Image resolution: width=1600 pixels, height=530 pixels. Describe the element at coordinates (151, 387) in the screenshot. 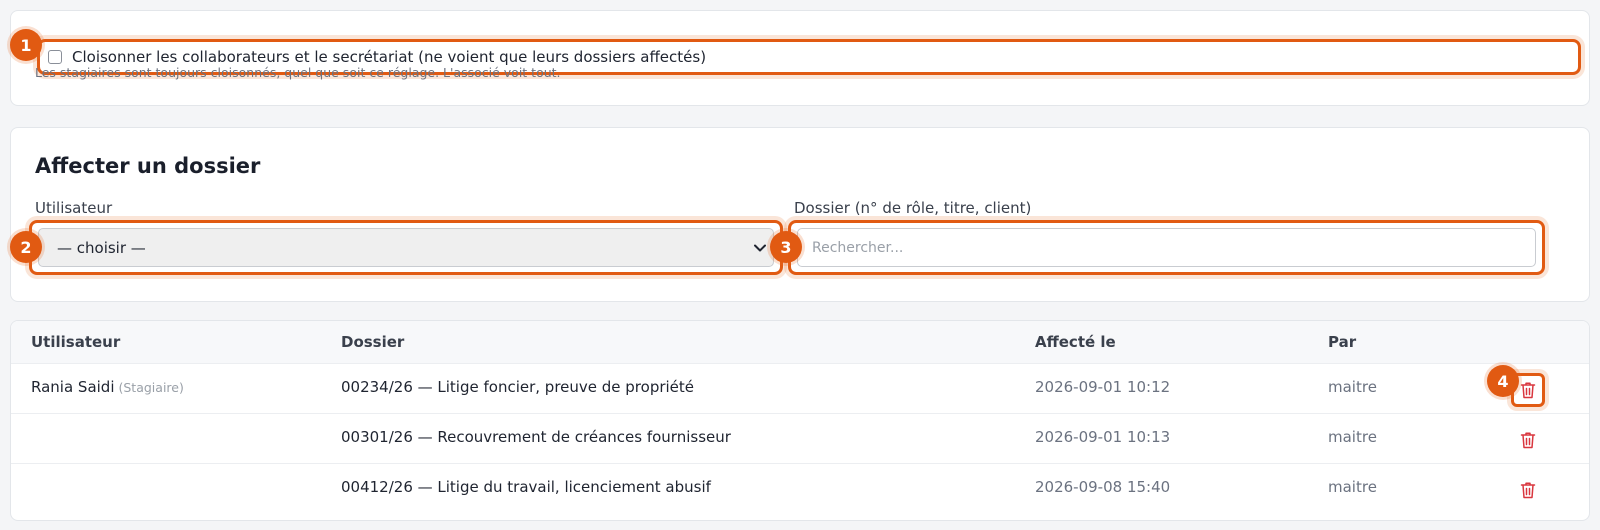

I see `user-role: (Stagiaire)` at that location.